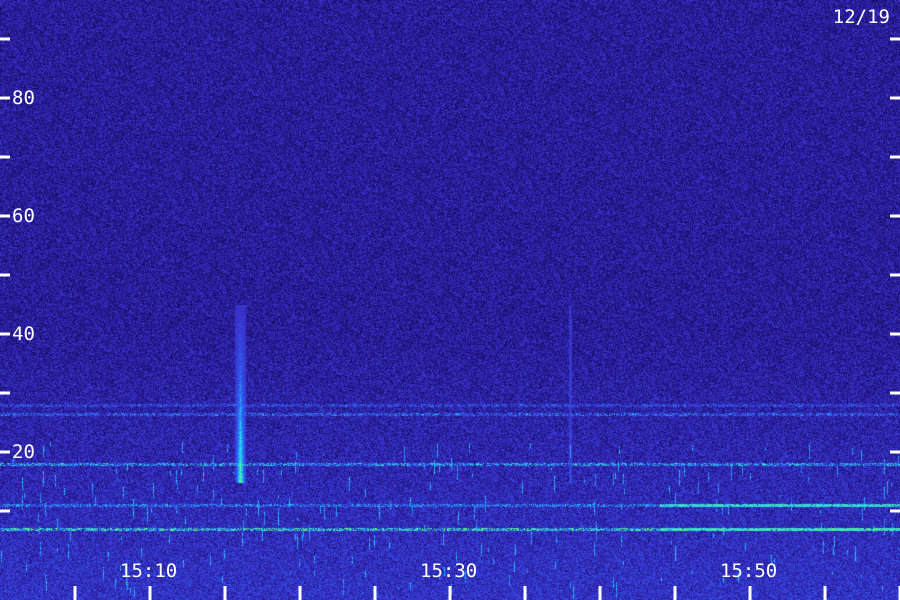  Describe the element at coordinates (23, 98) in the screenshot. I see `y-tick-label: 80` at that location.